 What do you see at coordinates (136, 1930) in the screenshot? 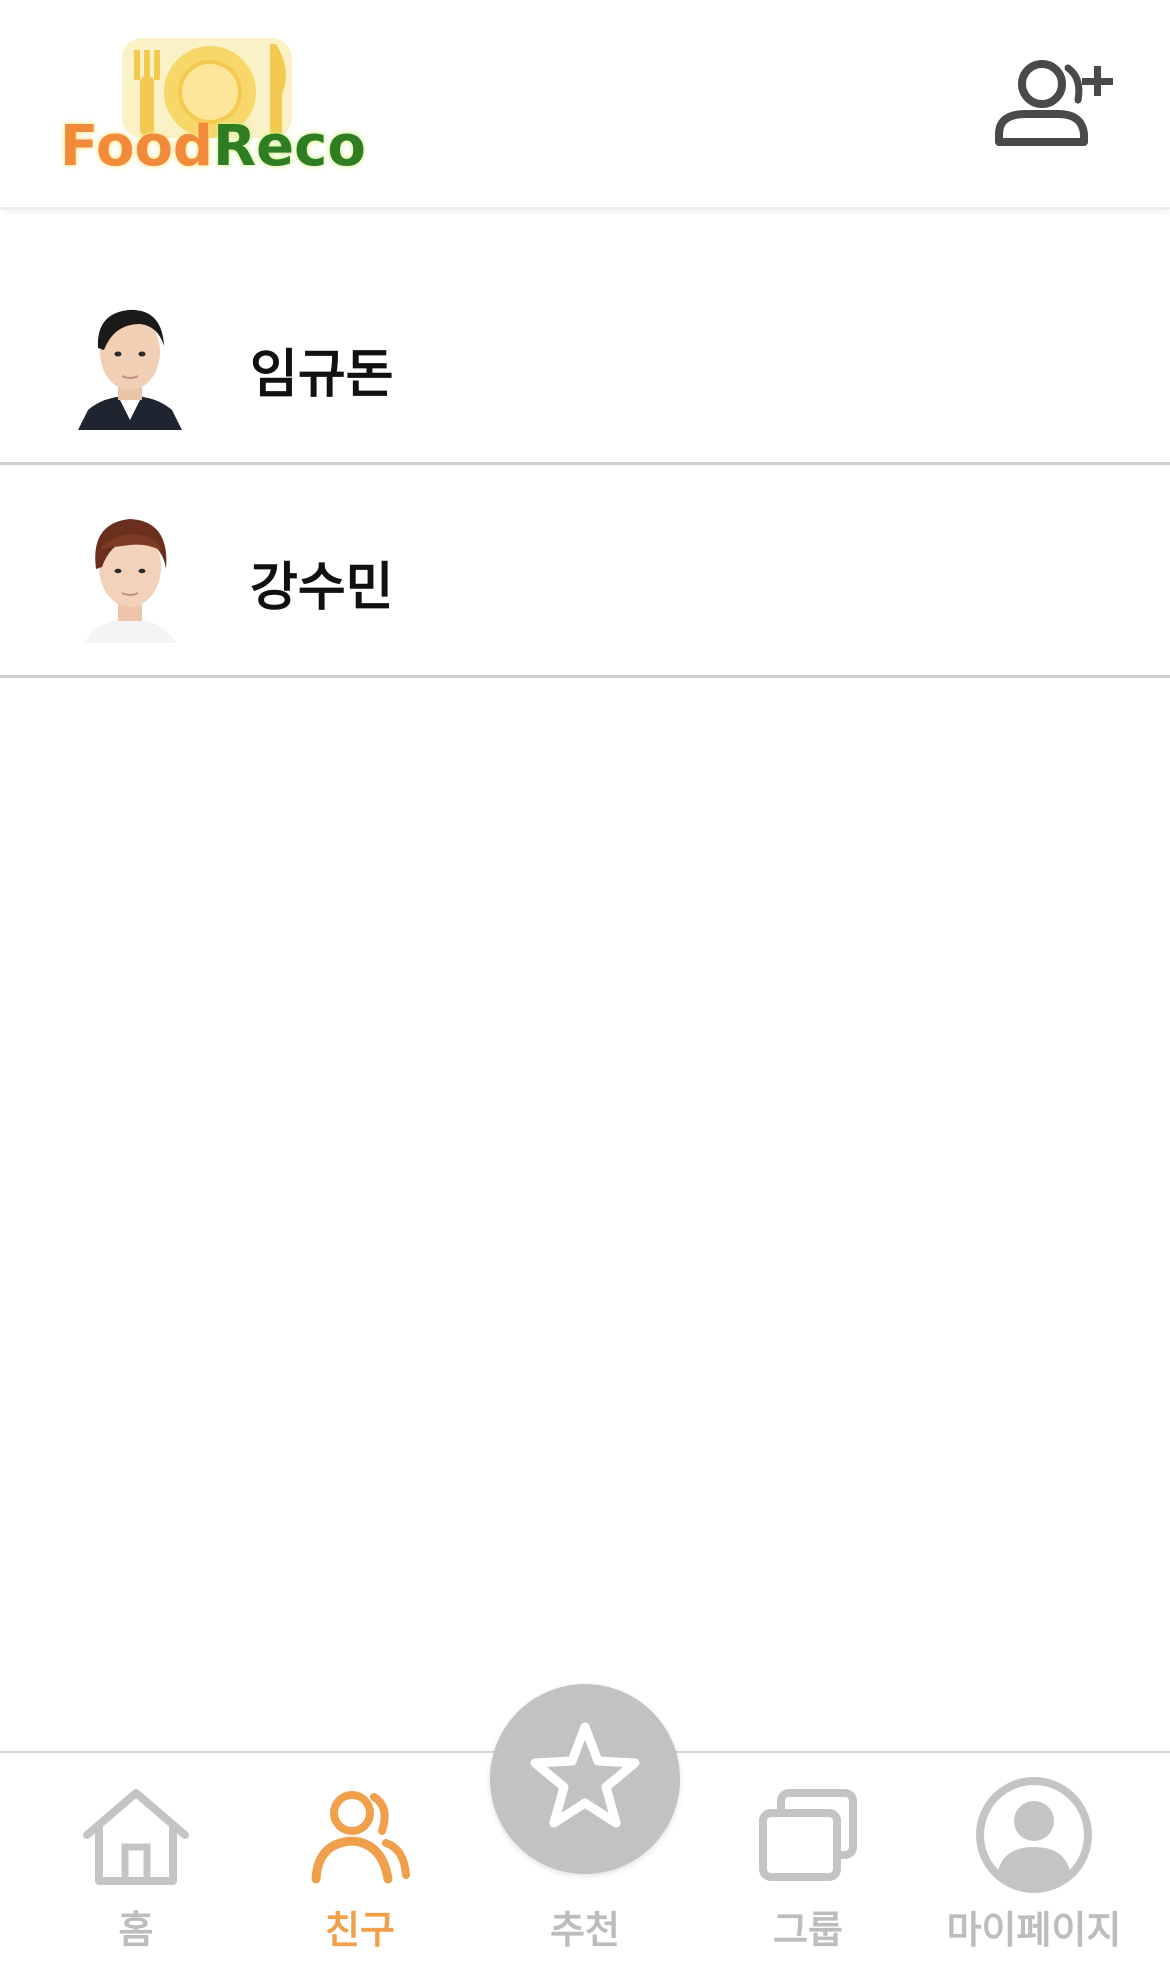
I see `nav-home-label: 홈` at bounding box center [136, 1930].